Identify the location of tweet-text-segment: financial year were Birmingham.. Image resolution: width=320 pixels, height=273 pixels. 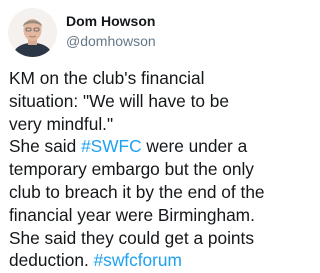
(132, 214).